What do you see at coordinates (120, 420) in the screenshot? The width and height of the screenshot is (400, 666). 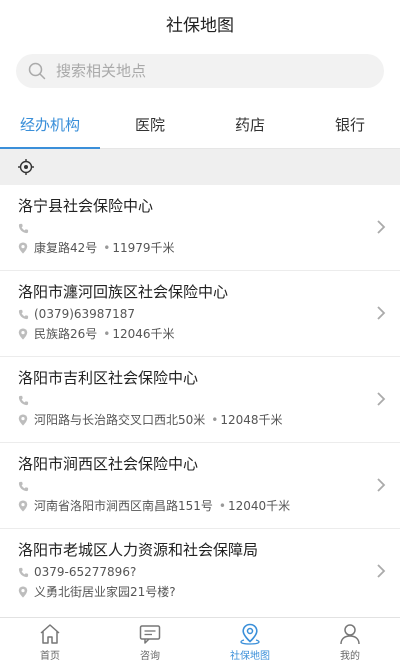 I see `item-address: 河阳路与长治路交叉口西北50米` at bounding box center [120, 420].